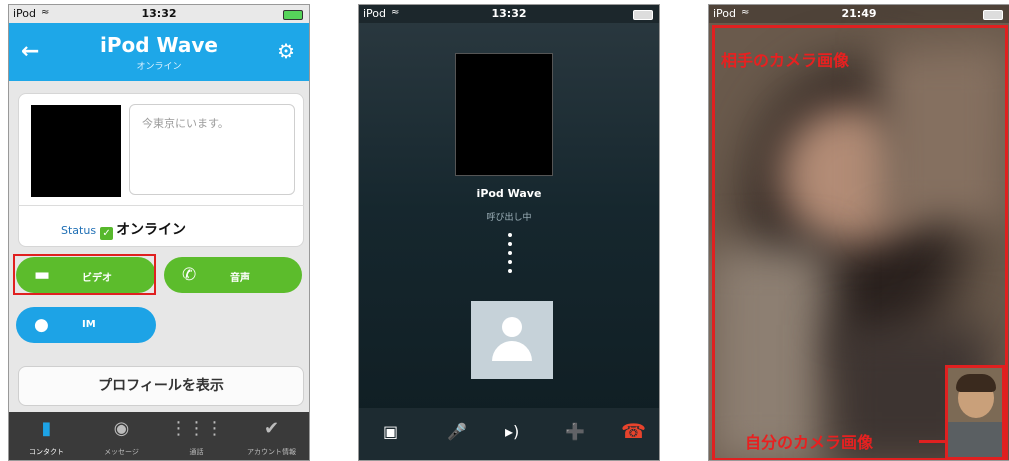 This screenshot has height=461, width=1009. What do you see at coordinates (76, 151) in the screenshot?
I see `contact-avatar` at bounding box center [76, 151].